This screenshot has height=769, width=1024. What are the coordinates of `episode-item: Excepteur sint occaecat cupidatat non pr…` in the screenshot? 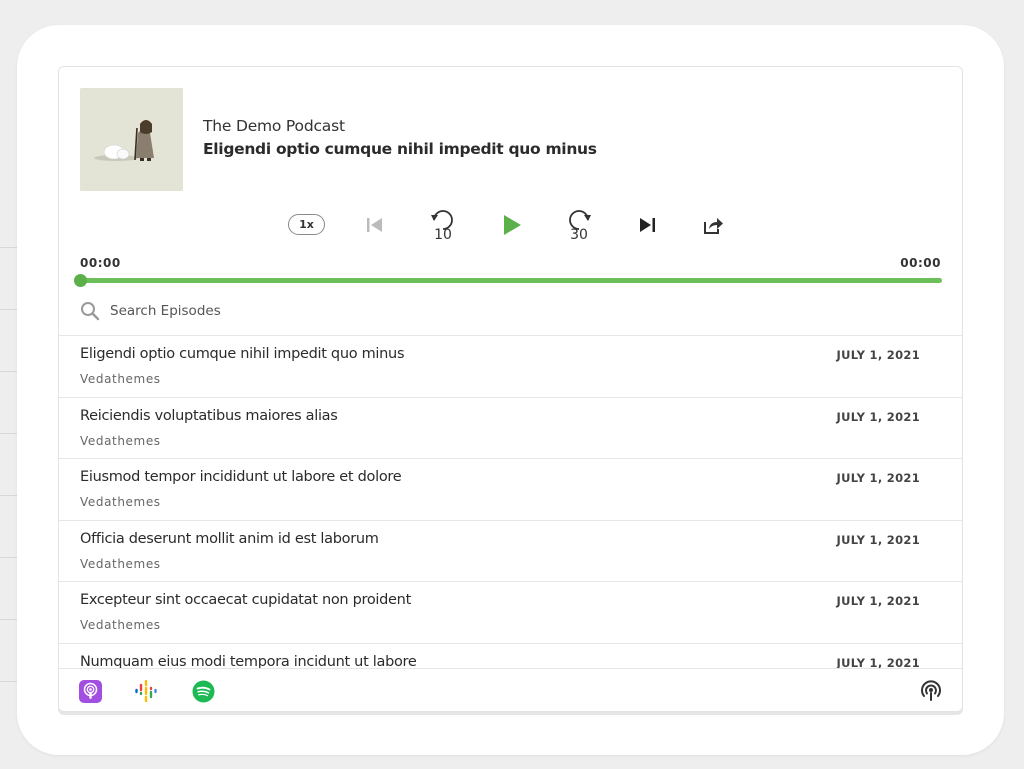 It's located at (510, 613).